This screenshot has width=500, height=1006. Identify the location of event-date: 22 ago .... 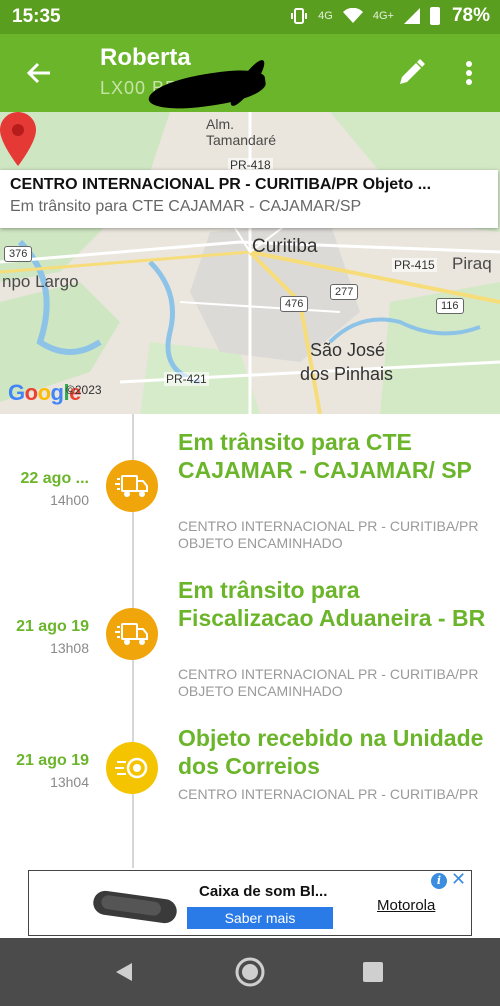
(54, 478).